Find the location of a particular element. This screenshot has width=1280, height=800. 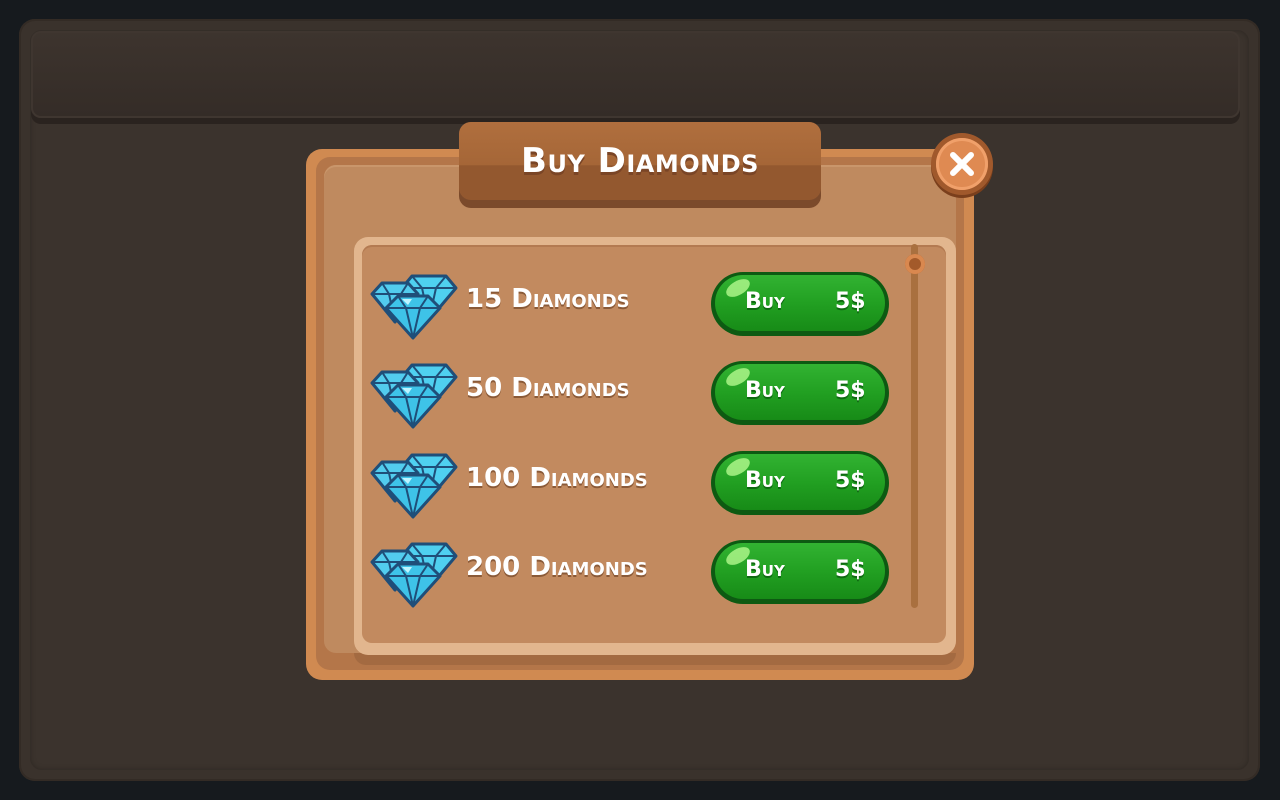

close-button is located at coordinates (962, 164).